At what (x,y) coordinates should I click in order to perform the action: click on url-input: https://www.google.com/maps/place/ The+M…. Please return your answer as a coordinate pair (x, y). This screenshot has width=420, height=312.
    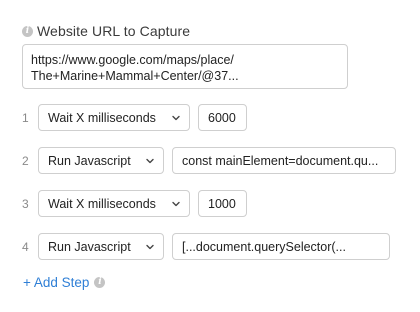
    Looking at the image, I should click on (185, 66).